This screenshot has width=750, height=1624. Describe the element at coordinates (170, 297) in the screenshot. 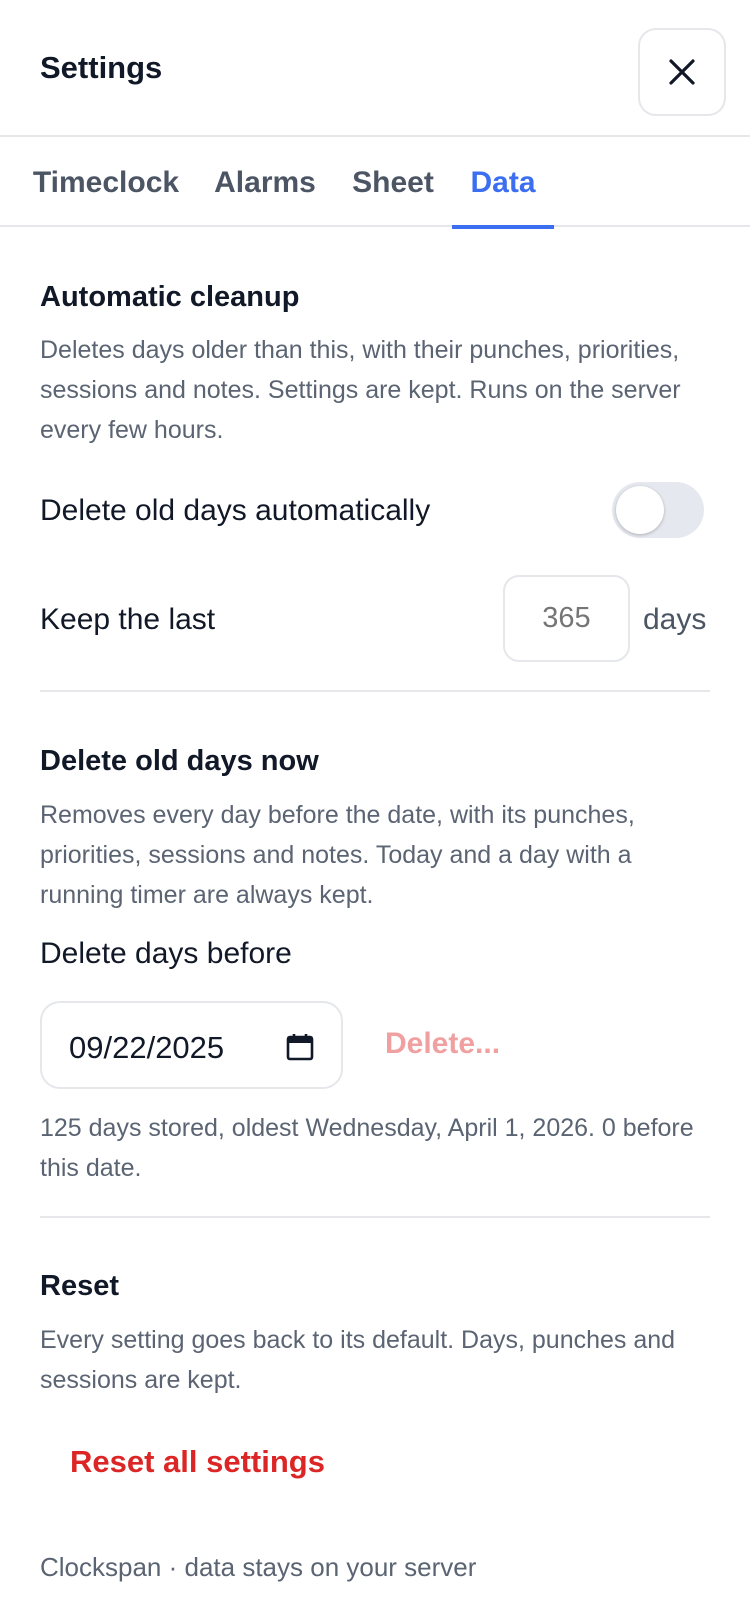

I see `auto-cleanup-title: Automatic cleanup` at that location.